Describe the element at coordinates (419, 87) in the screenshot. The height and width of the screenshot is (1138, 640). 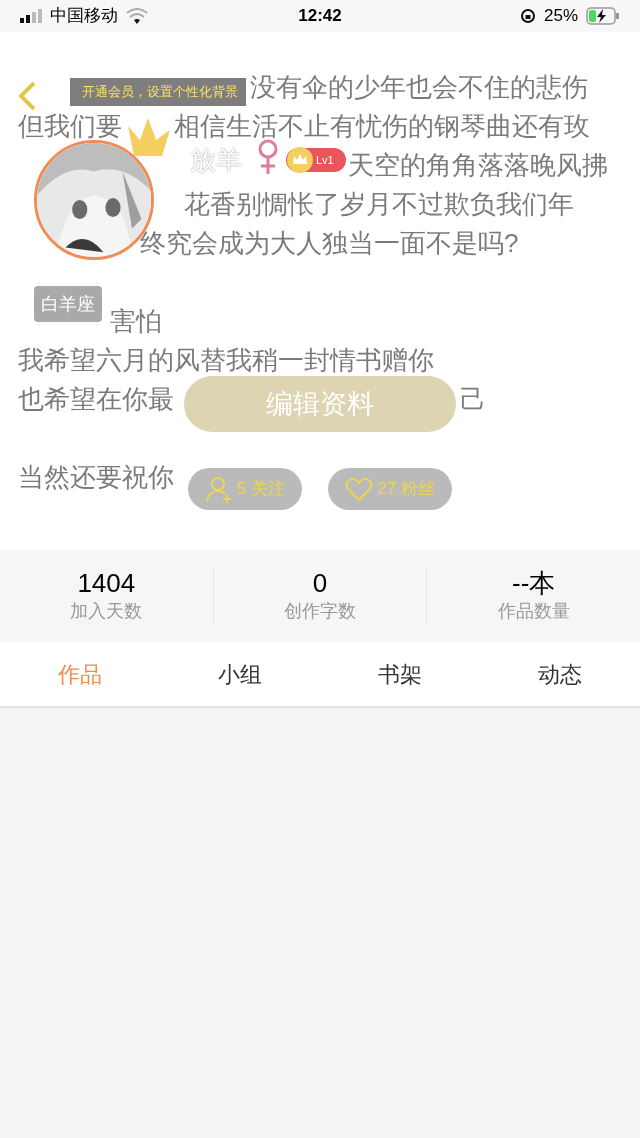
I see `signature-text: 没有伞的少年也会不住的悲伤` at that location.